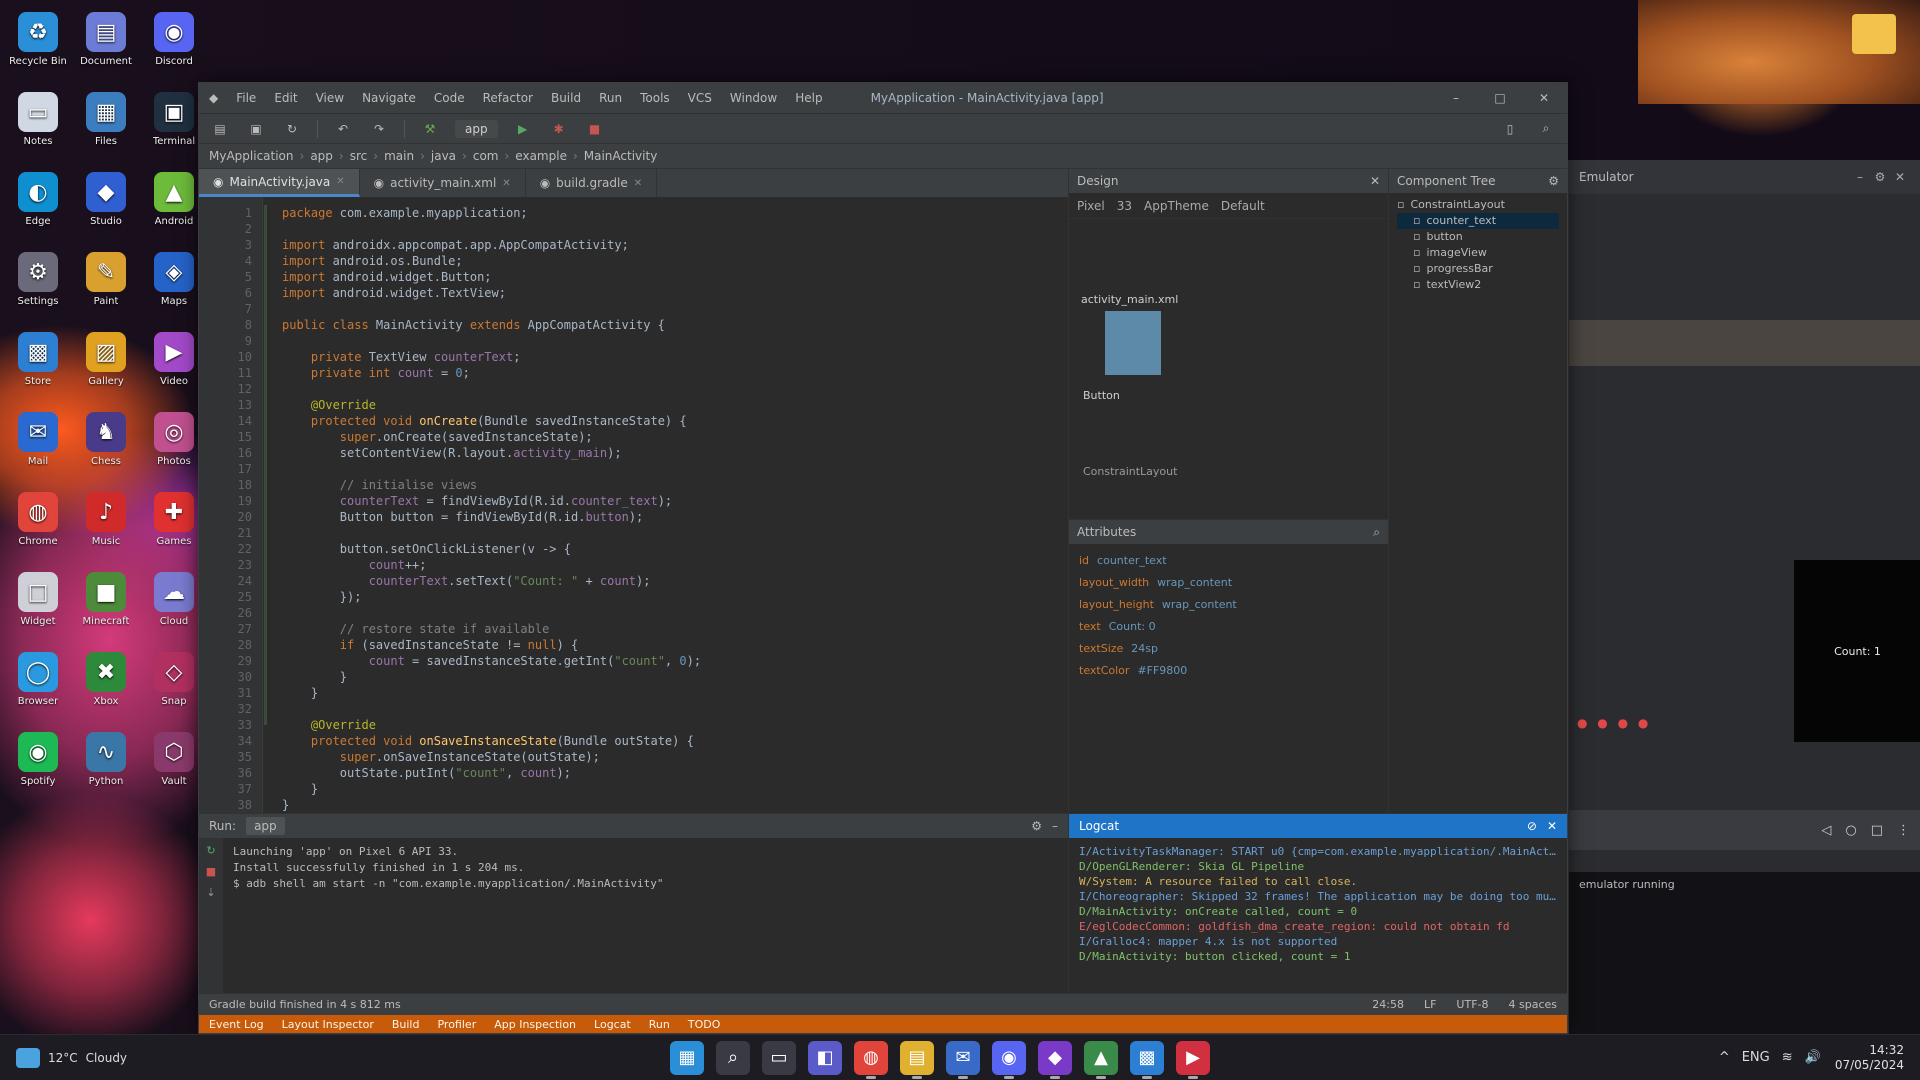  Describe the element at coordinates (174, 286) in the screenshot. I see `desktop-icon: ◈ Maps` at that location.